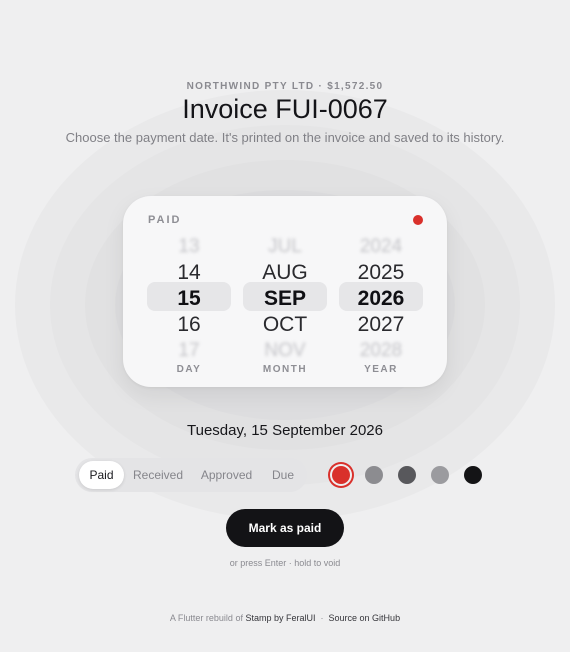  What do you see at coordinates (374, 475) in the screenshot?
I see `swatch-gray` at bounding box center [374, 475].